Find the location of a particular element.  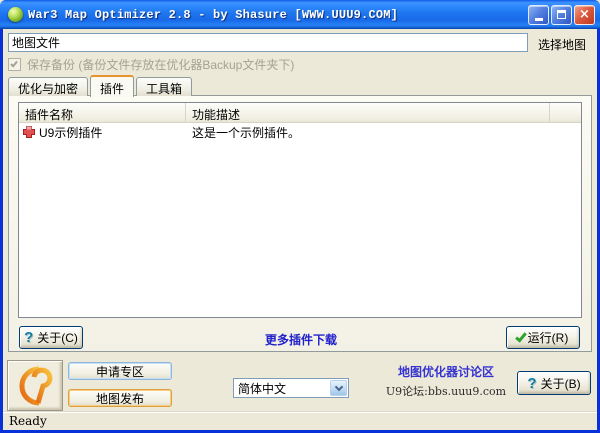

backup-checkbox is located at coordinates (14, 64).